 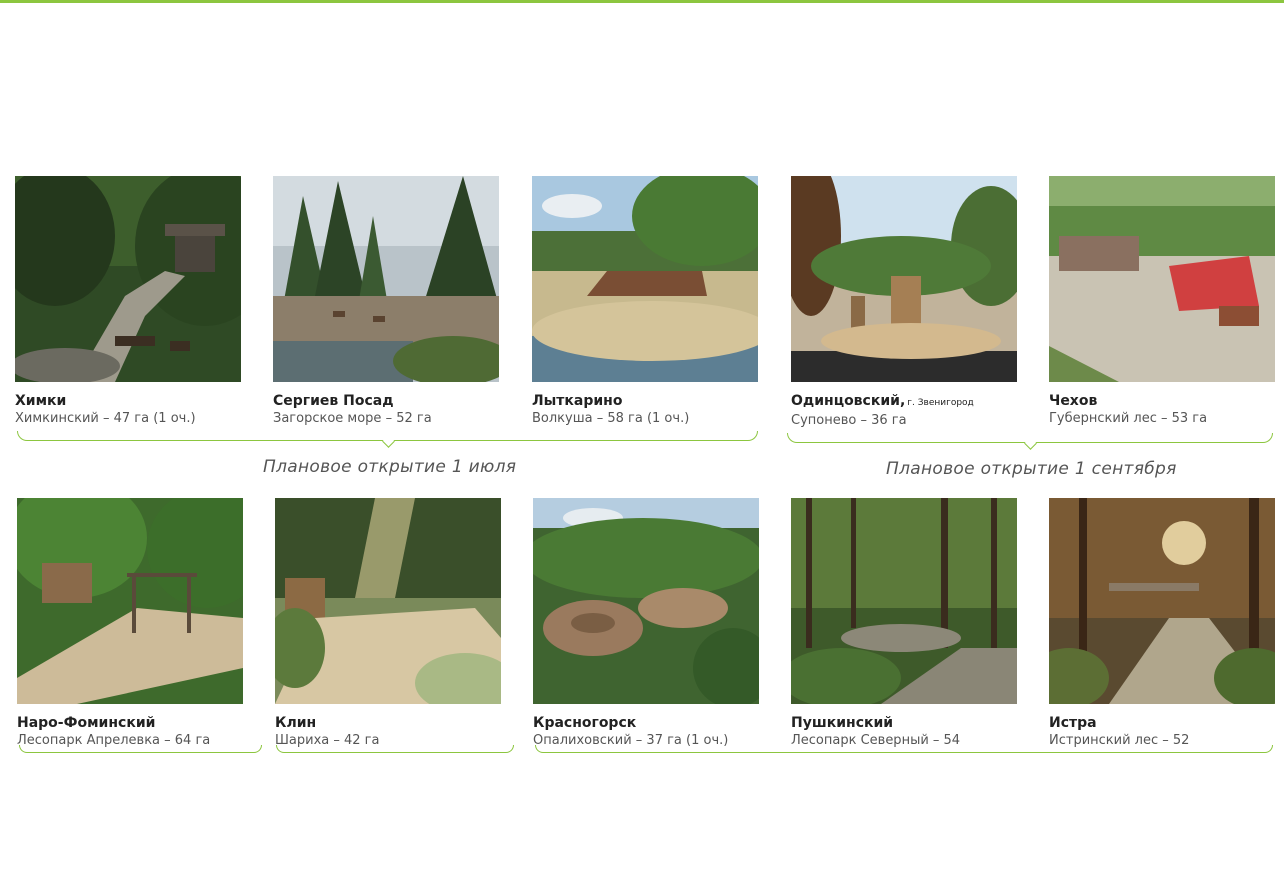 I want to click on underline-naro-fominsky, so click(x=140, y=749).